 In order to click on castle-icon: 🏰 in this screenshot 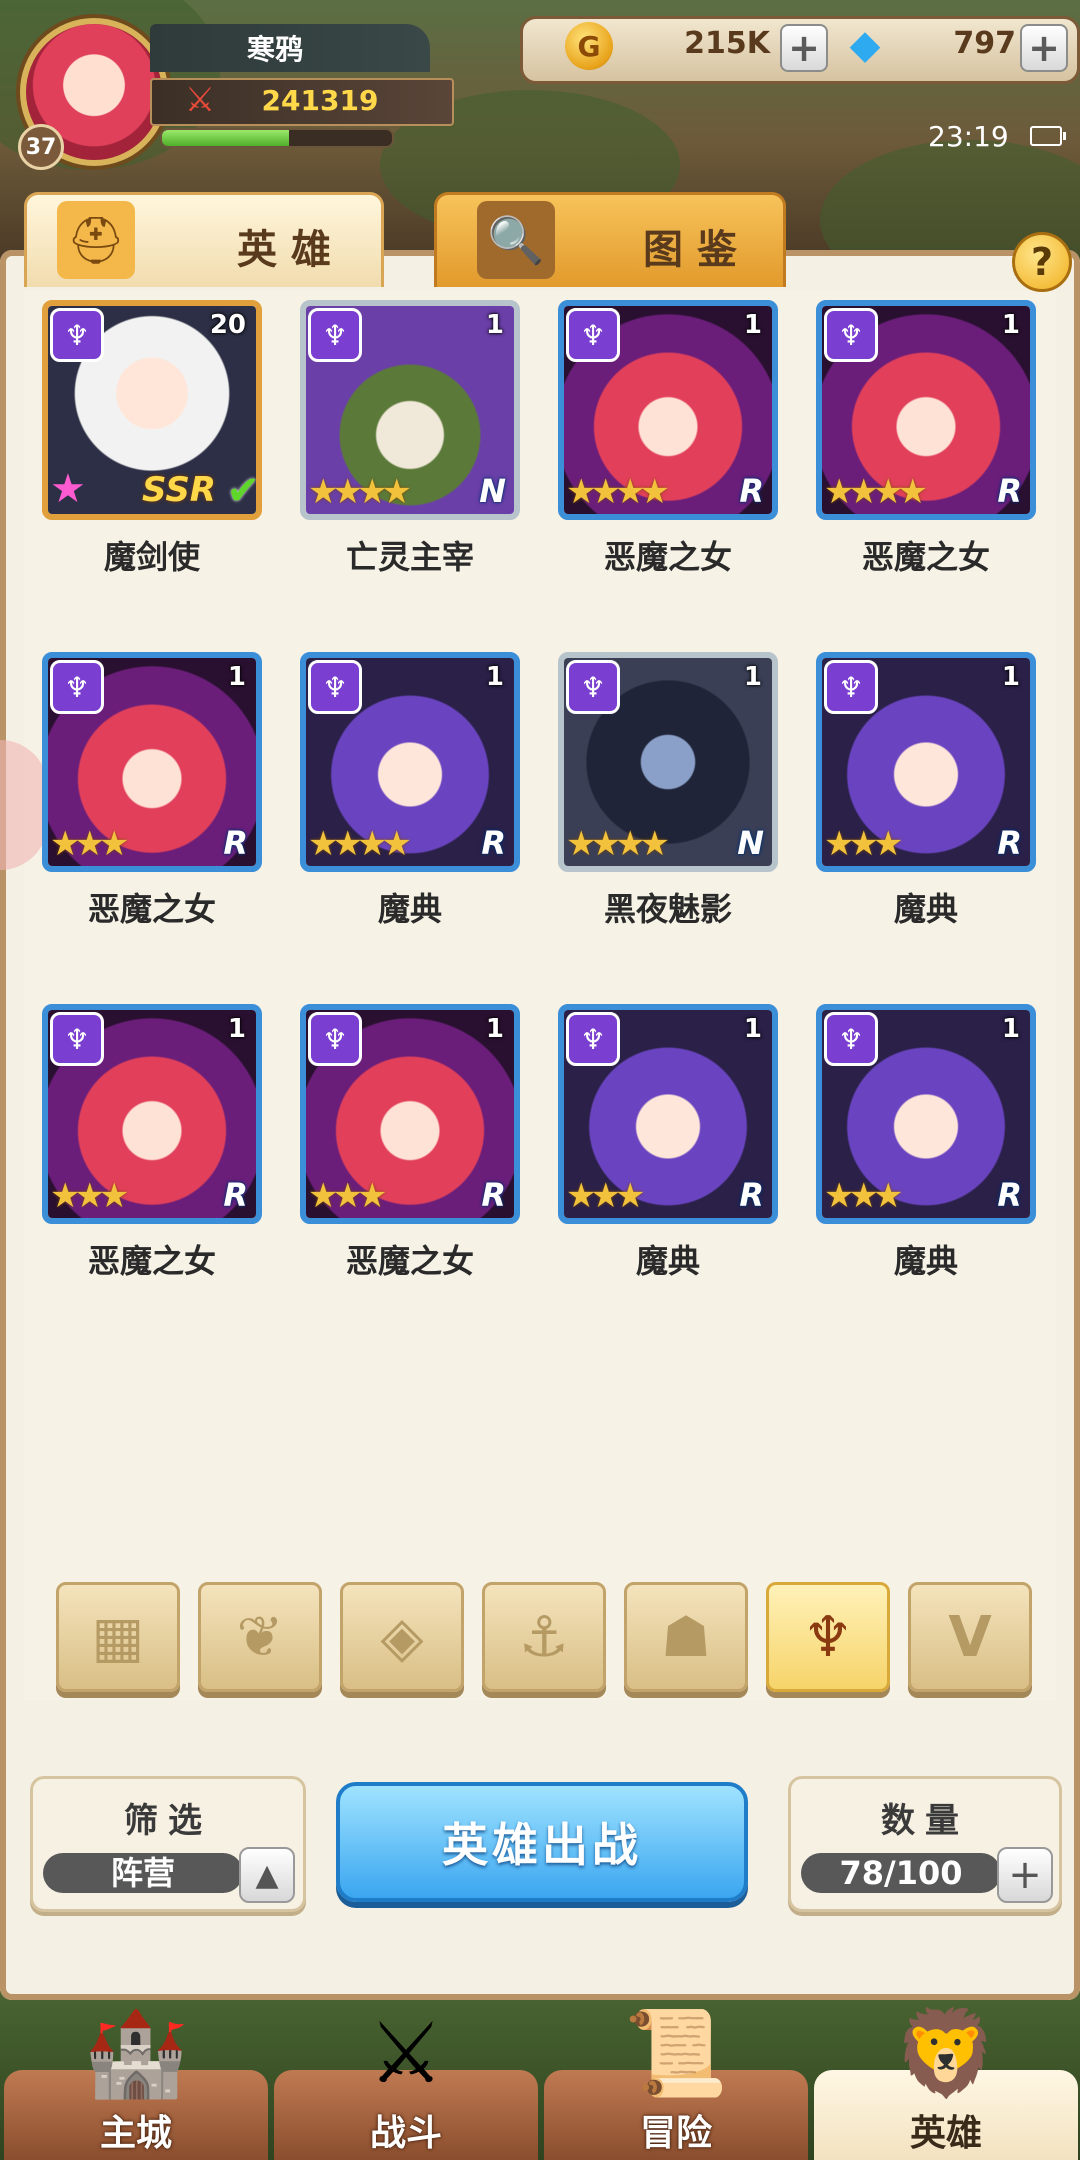, I will do `click(136, 2052)`.